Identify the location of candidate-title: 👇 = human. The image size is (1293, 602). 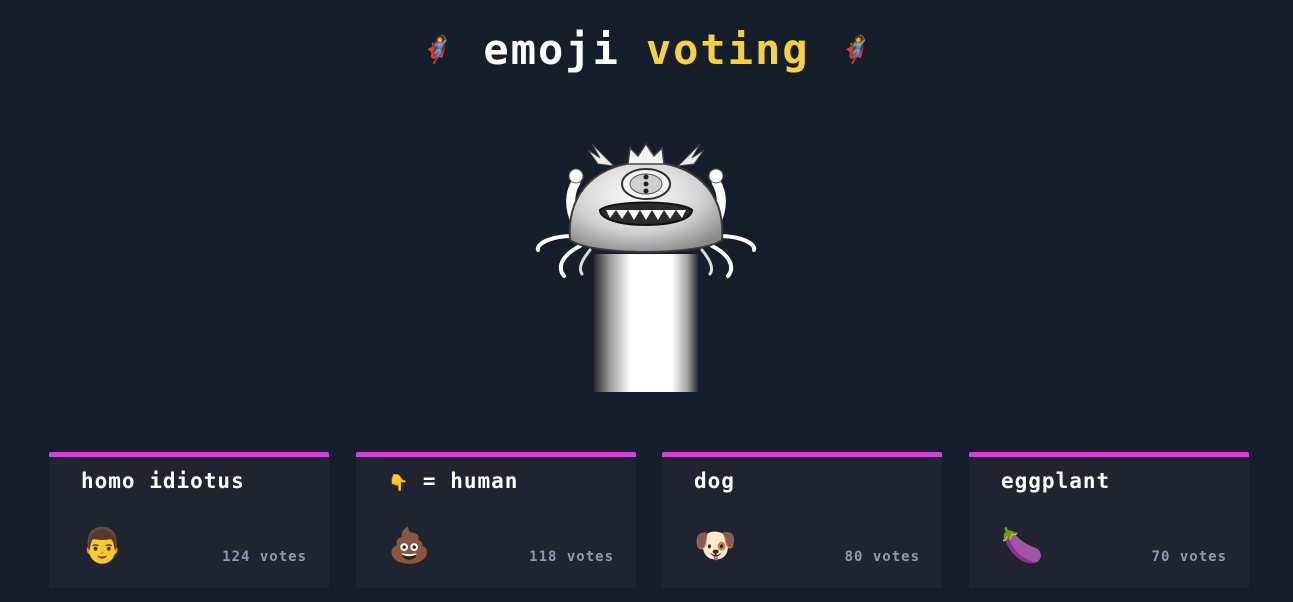
(453, 481).